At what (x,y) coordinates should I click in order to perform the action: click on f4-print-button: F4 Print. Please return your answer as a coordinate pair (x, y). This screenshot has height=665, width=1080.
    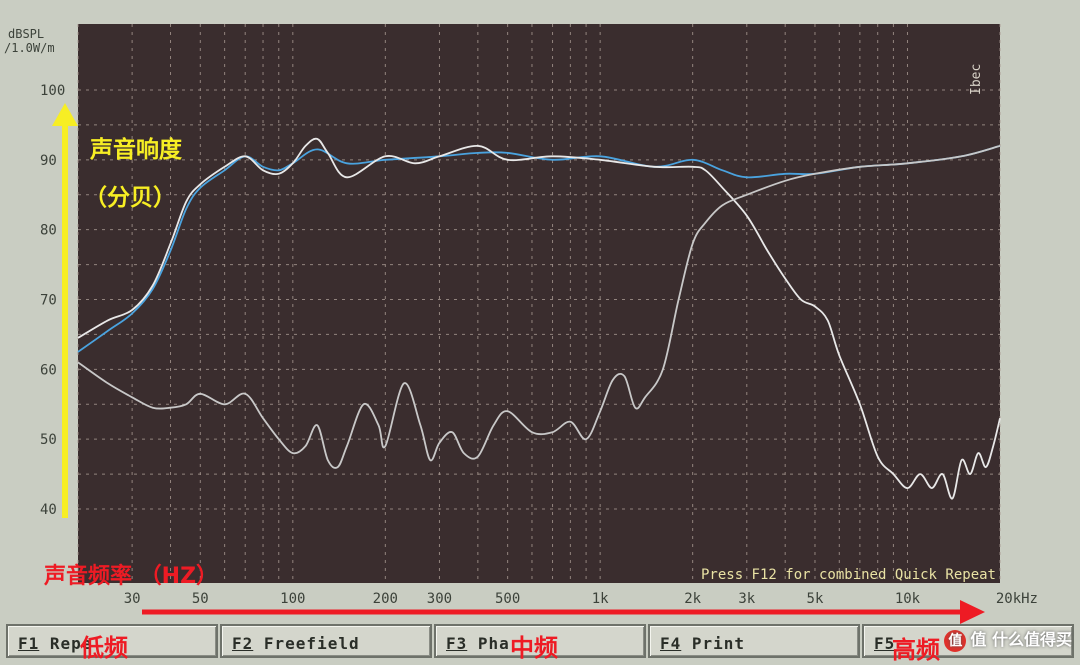
    Looking at the image, I should click on (754, 641).